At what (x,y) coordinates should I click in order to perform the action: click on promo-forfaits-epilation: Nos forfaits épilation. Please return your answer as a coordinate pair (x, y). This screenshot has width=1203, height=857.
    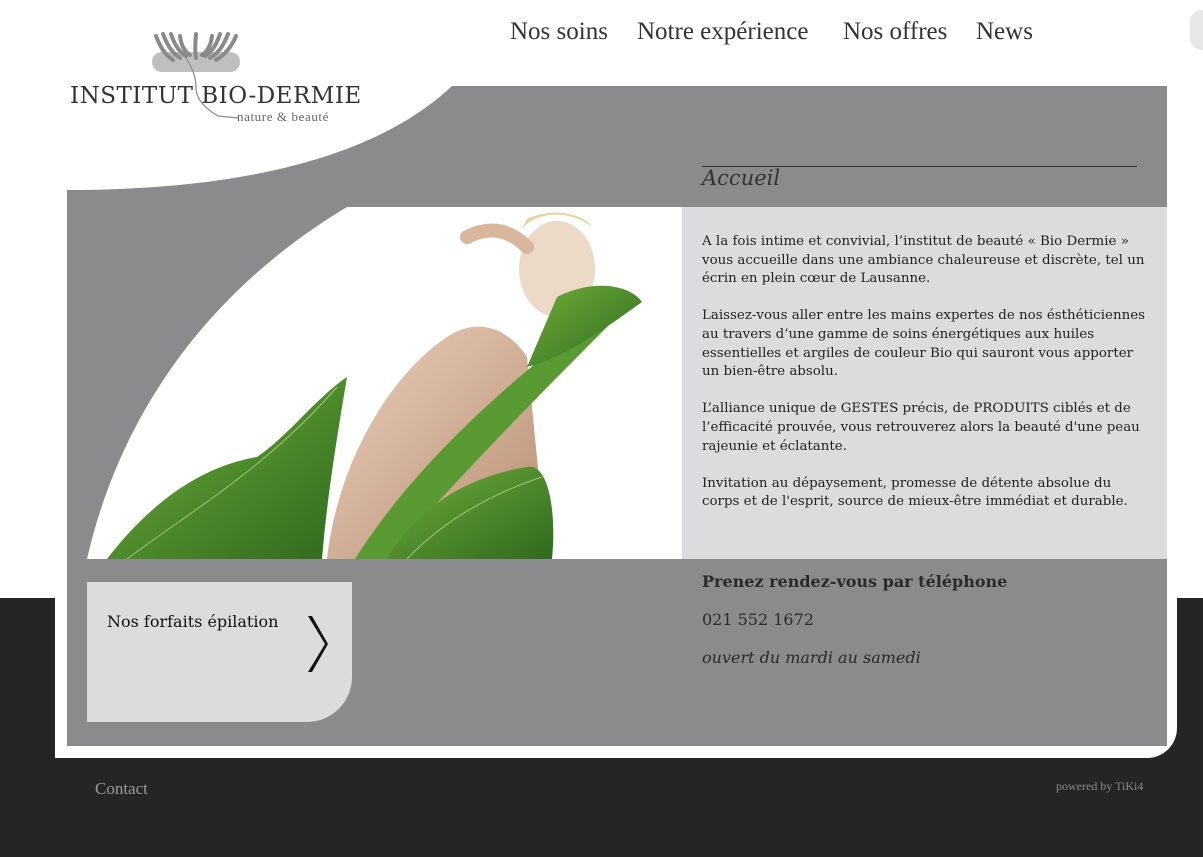
    Looking at the image, I should click on (219, 652).